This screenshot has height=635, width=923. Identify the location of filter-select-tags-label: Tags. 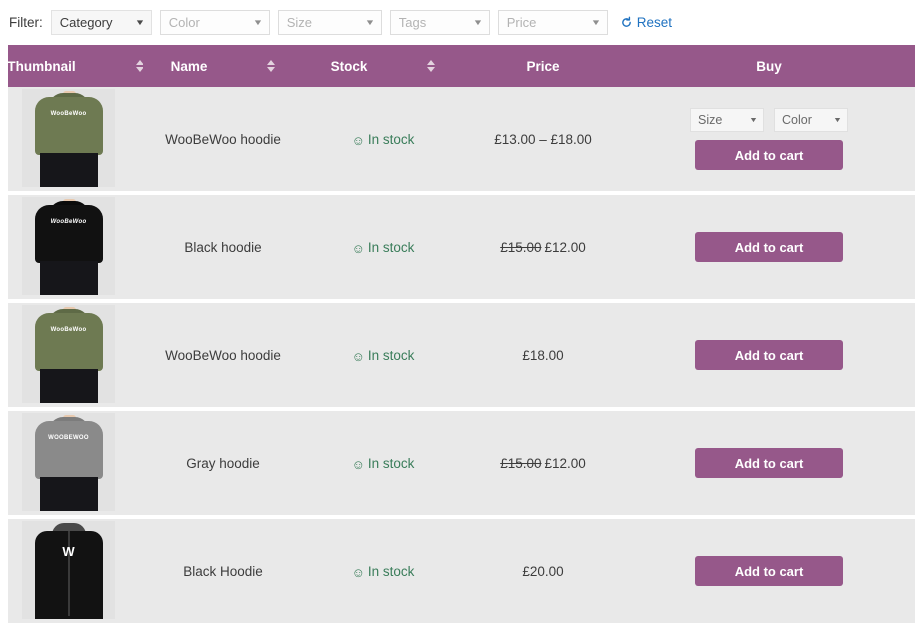
(412, 22).